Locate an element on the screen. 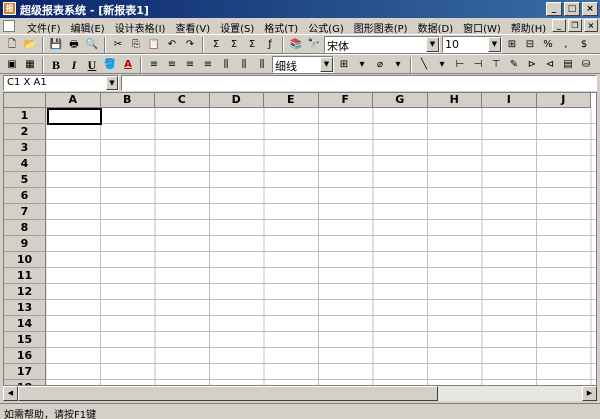 The height and width of the screenshot is (419, 600). row-header: 9 is located at coordinates (25, 244).